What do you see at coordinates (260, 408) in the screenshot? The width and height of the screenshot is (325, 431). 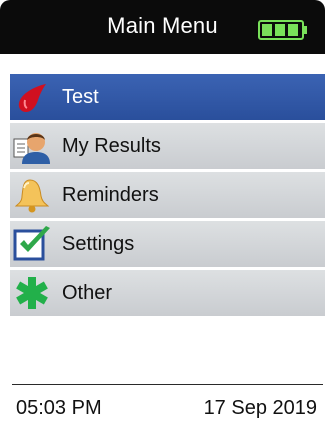 I see `current-date: 17 Sep 2019` at bounding box center [260, 408].